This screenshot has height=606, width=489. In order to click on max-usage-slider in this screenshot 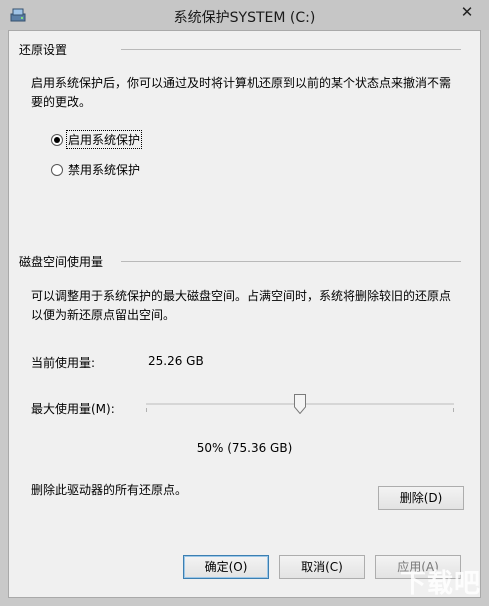, I will do `click(300, 405)`.